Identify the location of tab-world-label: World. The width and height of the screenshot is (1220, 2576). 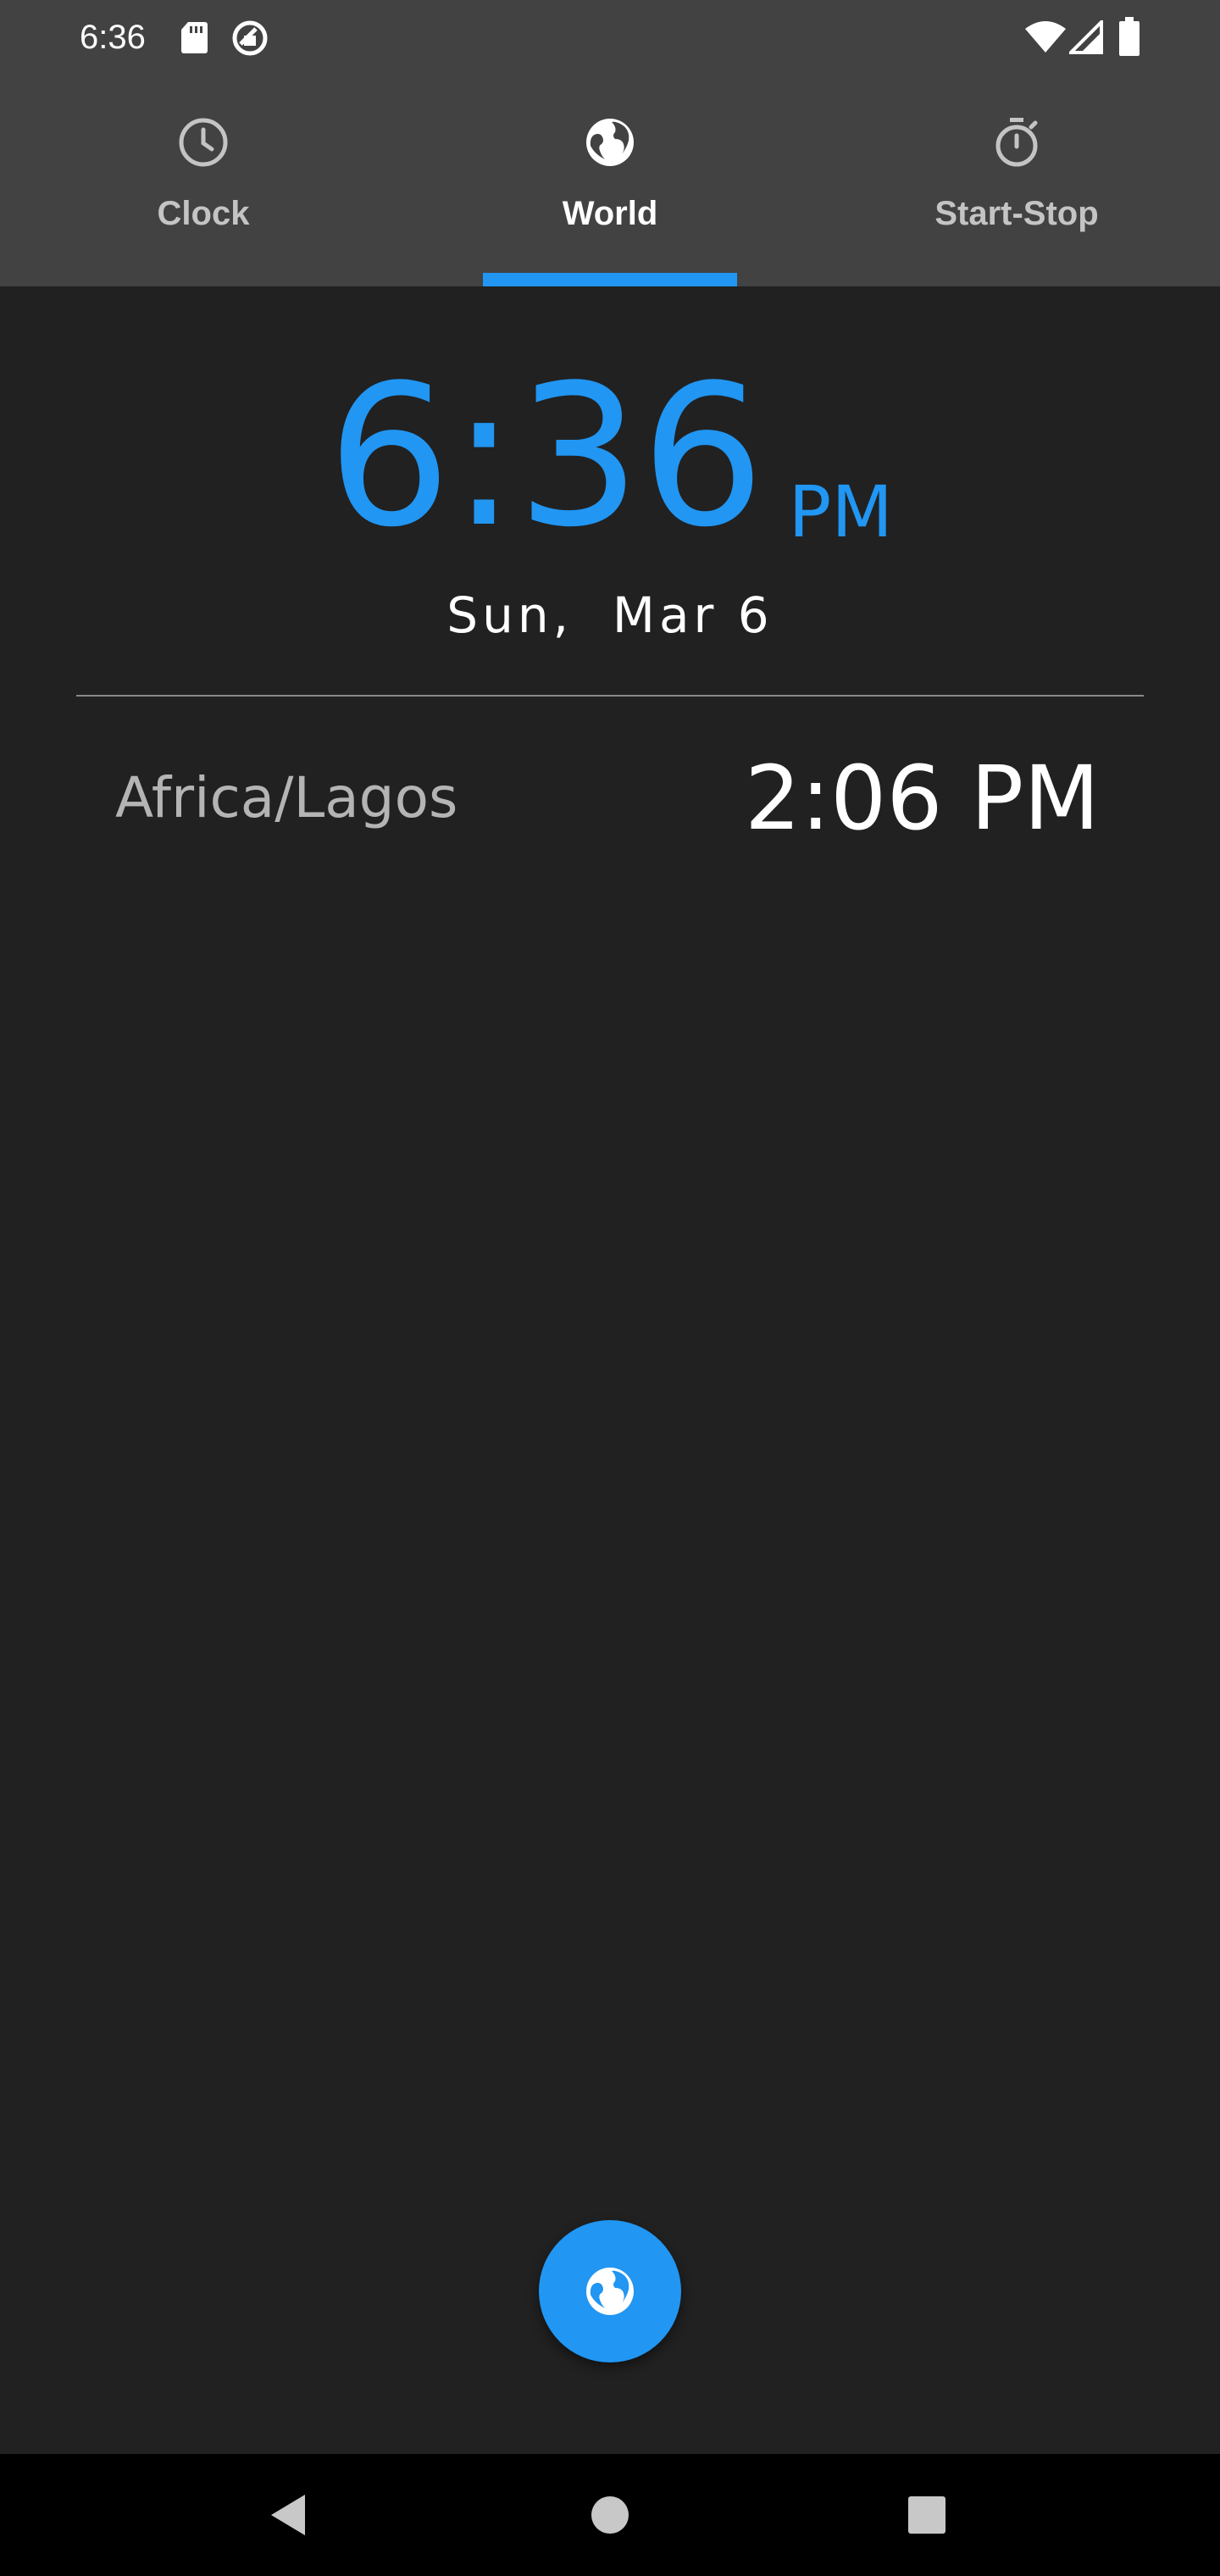
(610, 213).